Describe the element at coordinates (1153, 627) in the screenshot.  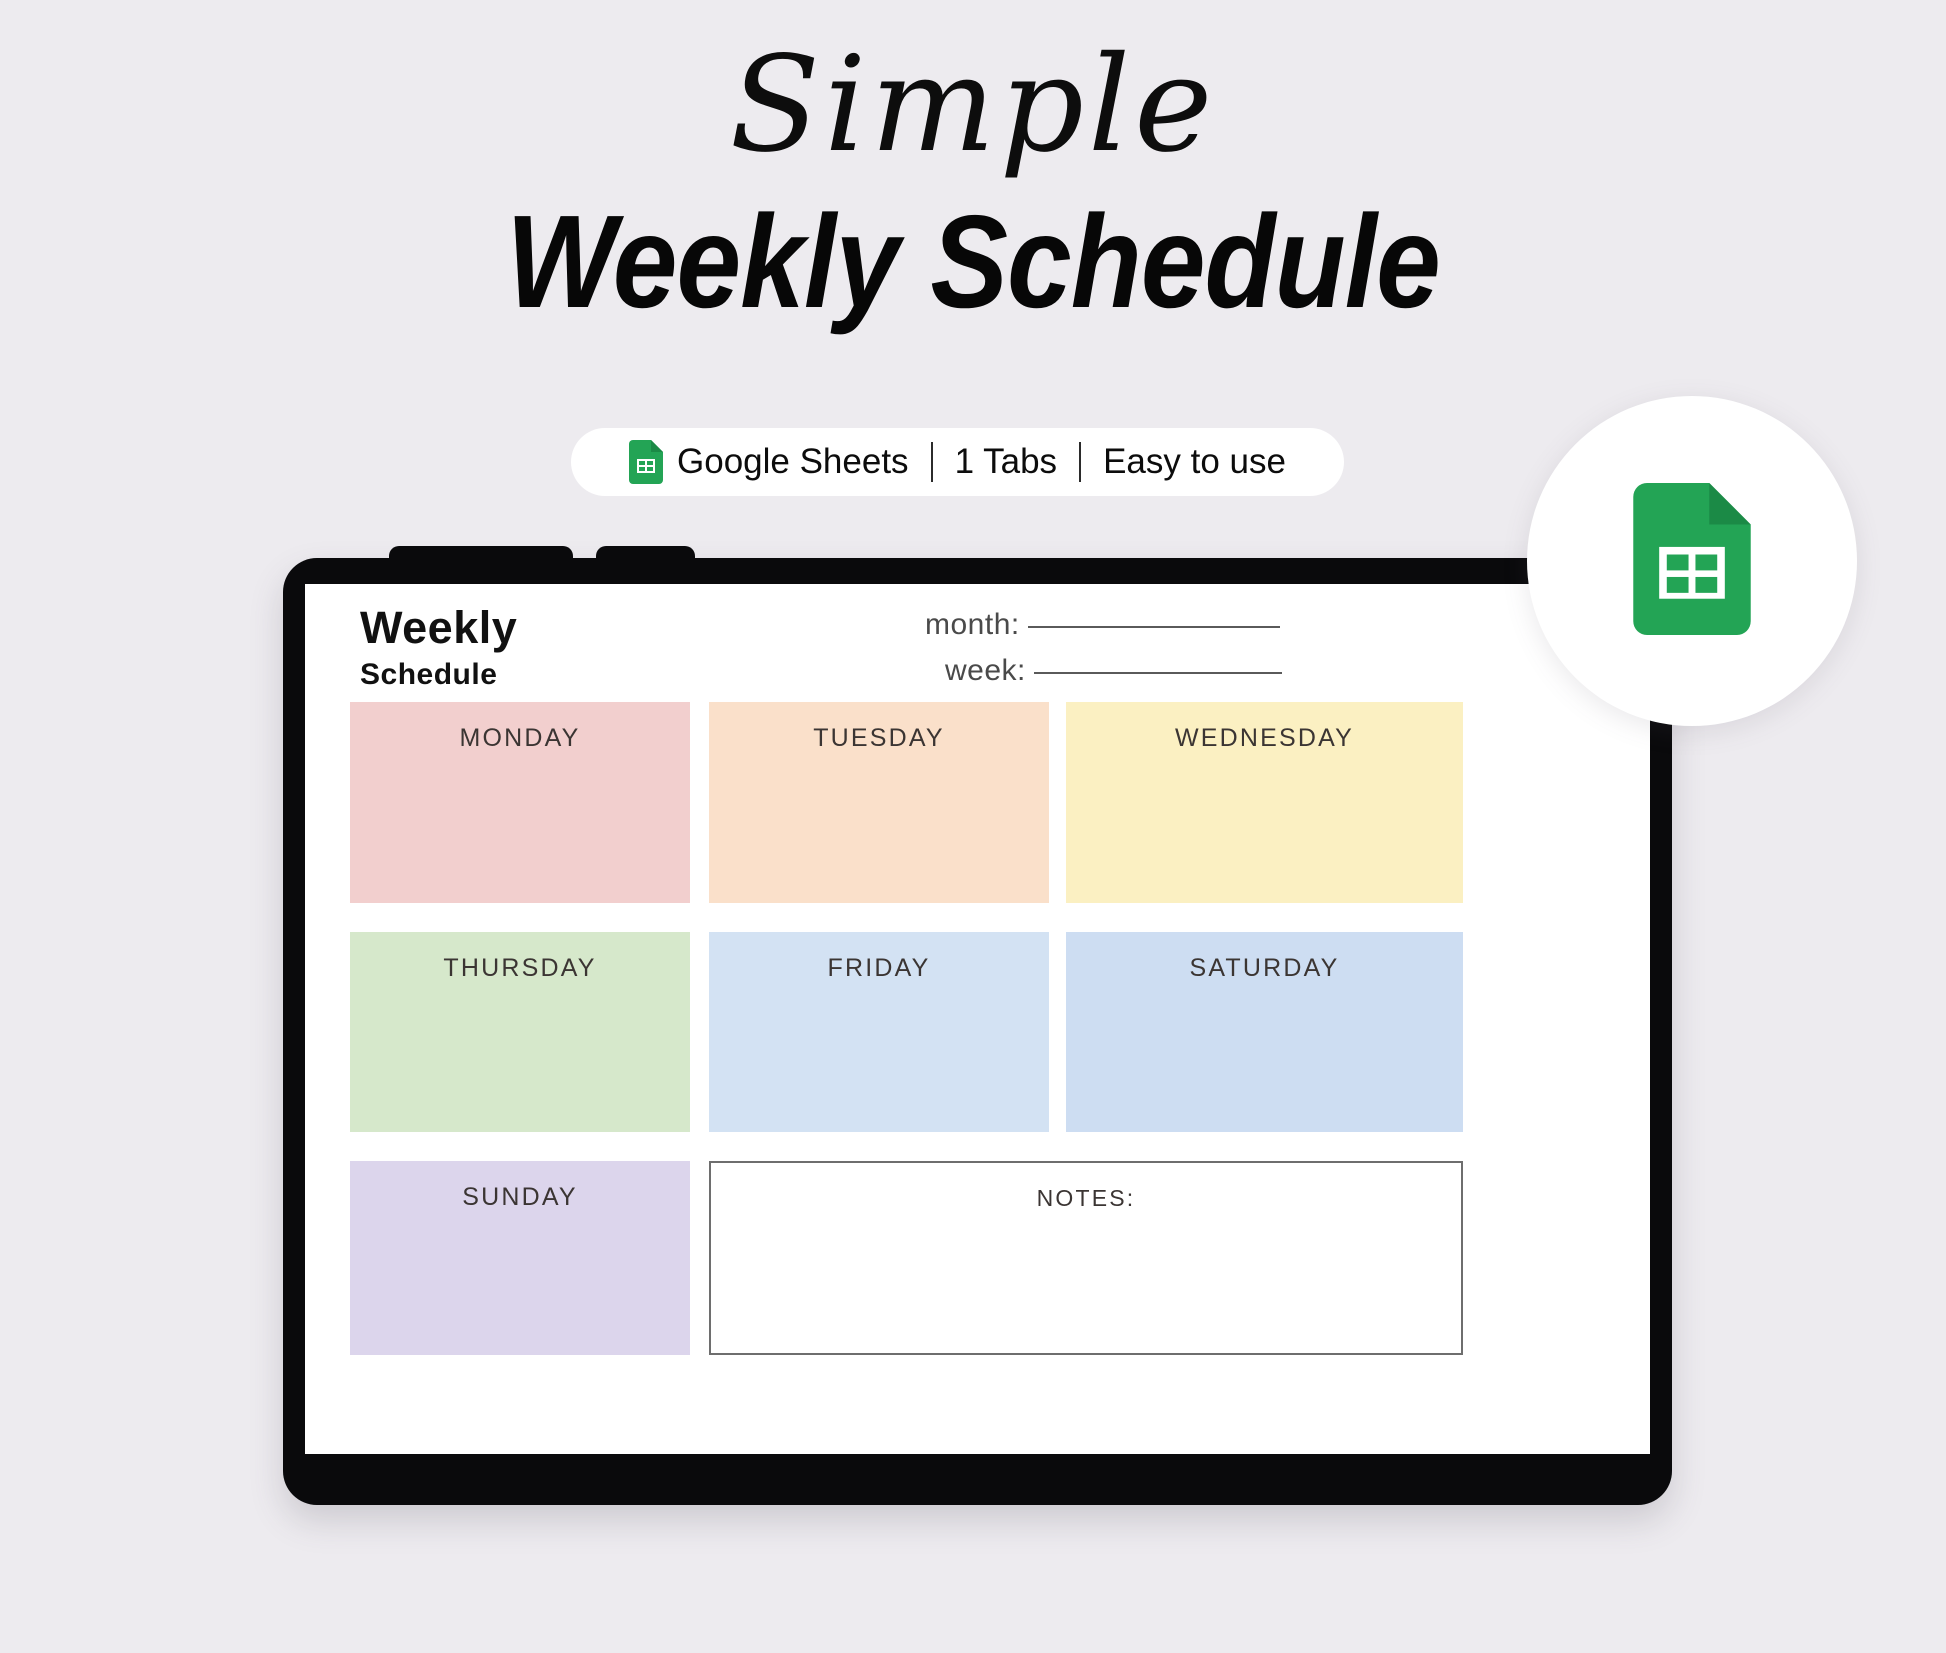
I see `month-input` at that location.